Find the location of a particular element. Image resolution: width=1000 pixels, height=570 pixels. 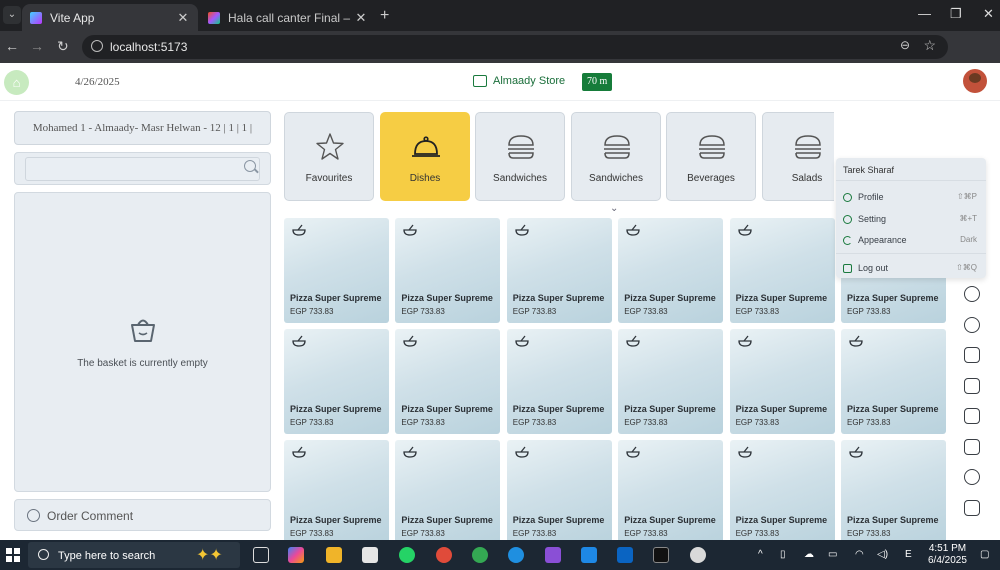

close-window-button: ✕ is located at coordinates (988, 14).